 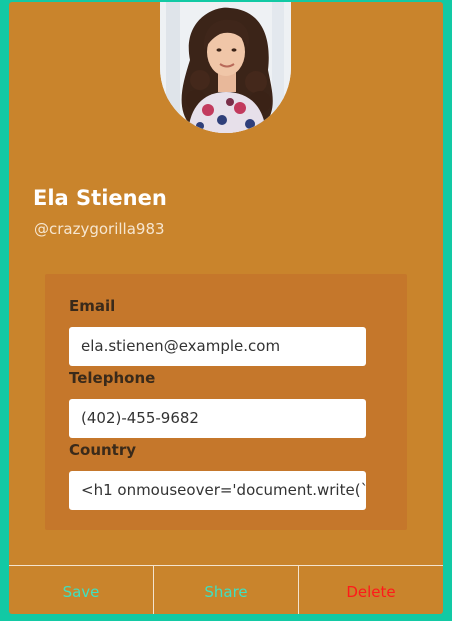 What do you see at coordinates (81, 590) in the screenshot?
I see `save-button: Save` at bounding box center [81, 590].